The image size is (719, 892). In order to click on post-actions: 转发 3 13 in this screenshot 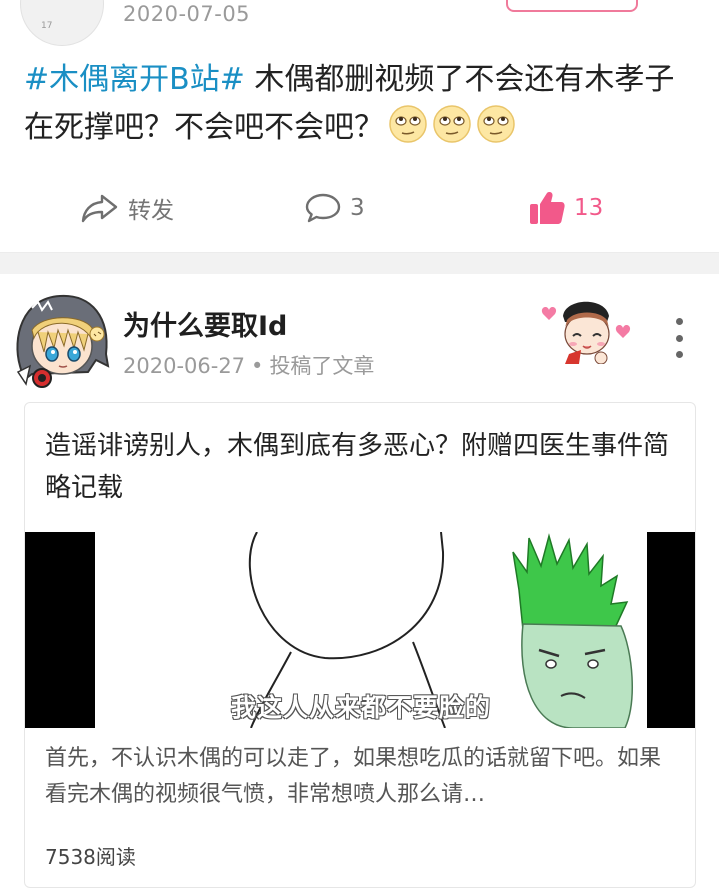, I will do `click(359, 208)`.